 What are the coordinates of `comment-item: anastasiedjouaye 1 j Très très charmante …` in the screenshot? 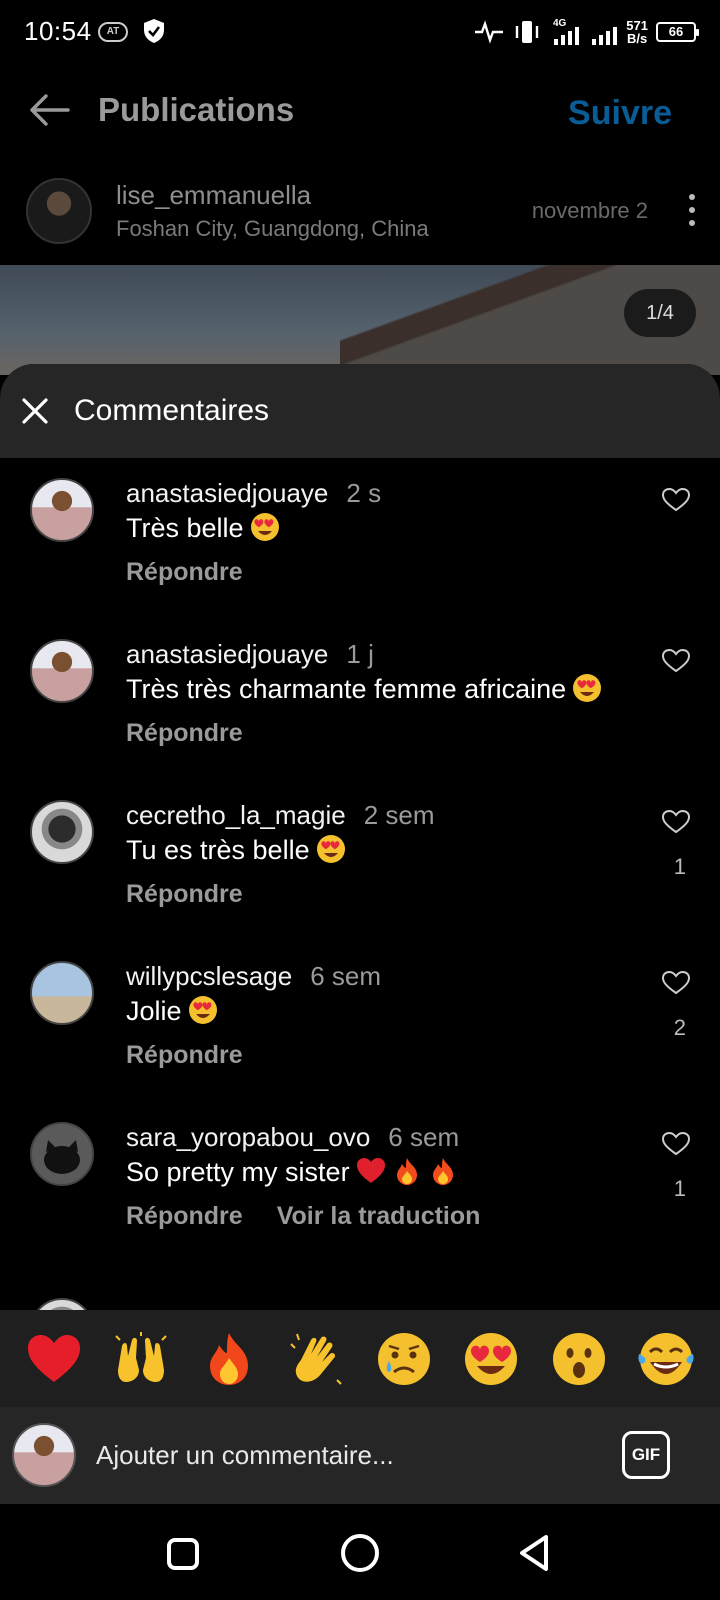 It's located at (360, 721).